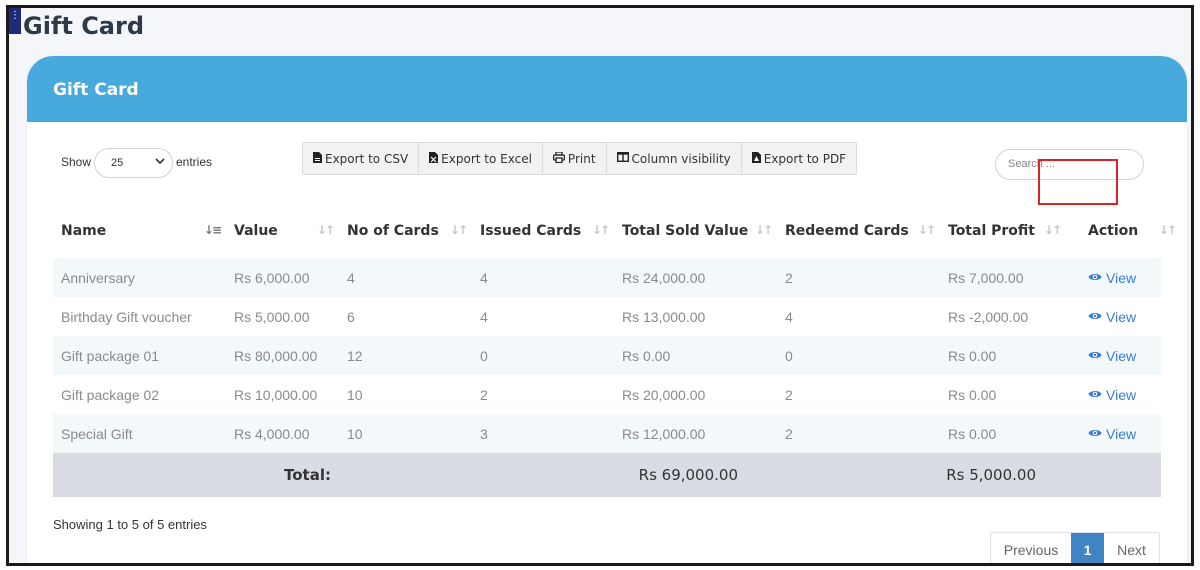 Image resolution: width=1200 pixels, height=570 pixels. What do you see at coordinates (607, 89) in the screenshot?
I see `card-header: Gift Card` at bounding box center [607, 89].